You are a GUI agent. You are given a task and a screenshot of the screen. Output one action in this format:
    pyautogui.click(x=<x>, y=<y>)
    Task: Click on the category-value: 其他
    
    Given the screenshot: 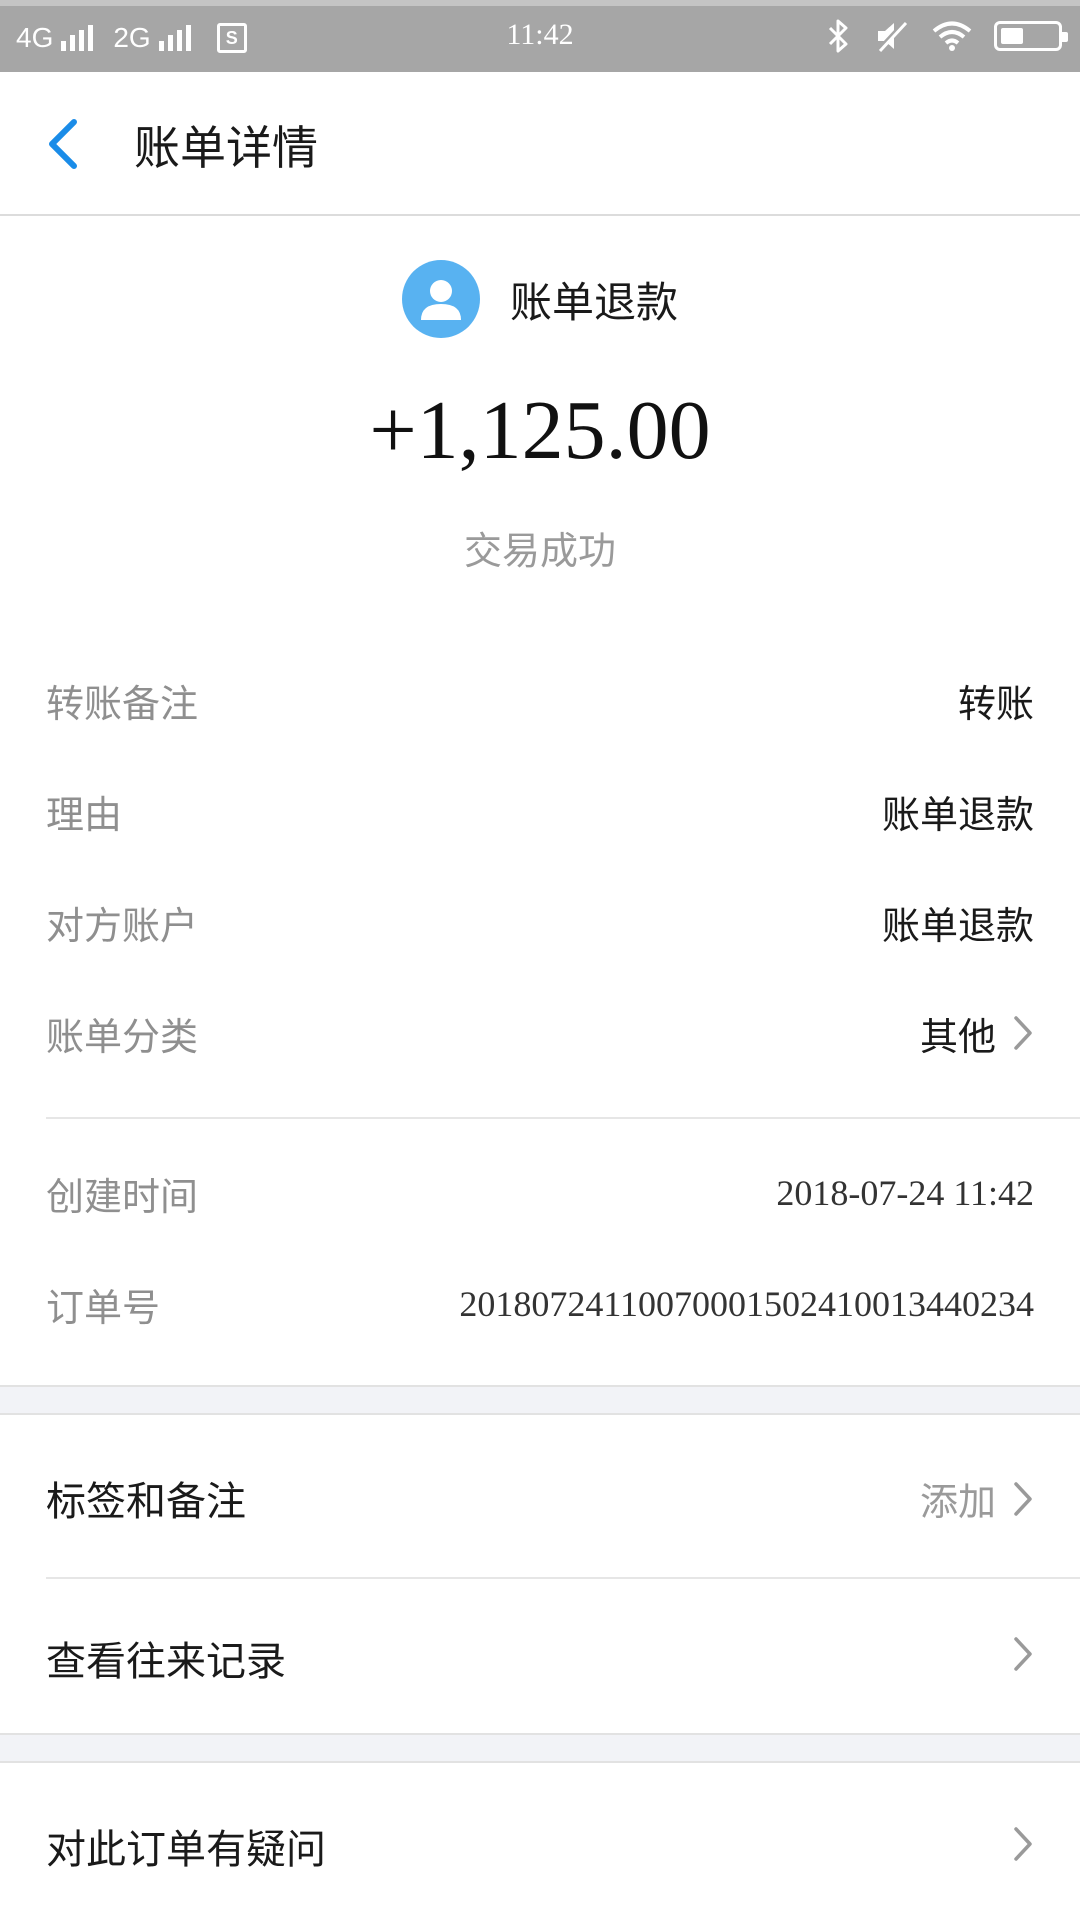 What is the action you would take?
    pyautogui.click(x=977, y=1033)
    